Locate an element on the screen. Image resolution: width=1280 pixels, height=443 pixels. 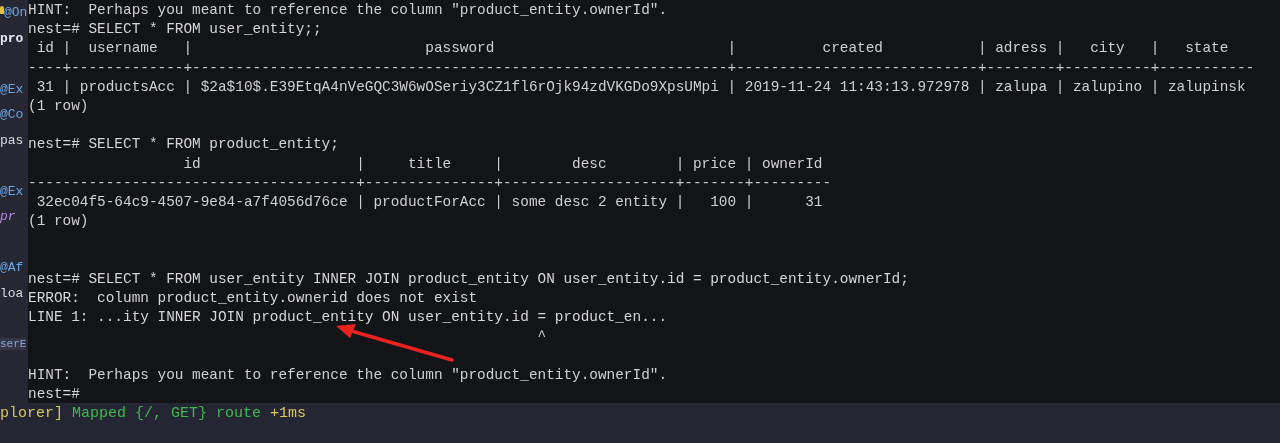
editor-tab-label: serE is located at coordinates (13, 344).